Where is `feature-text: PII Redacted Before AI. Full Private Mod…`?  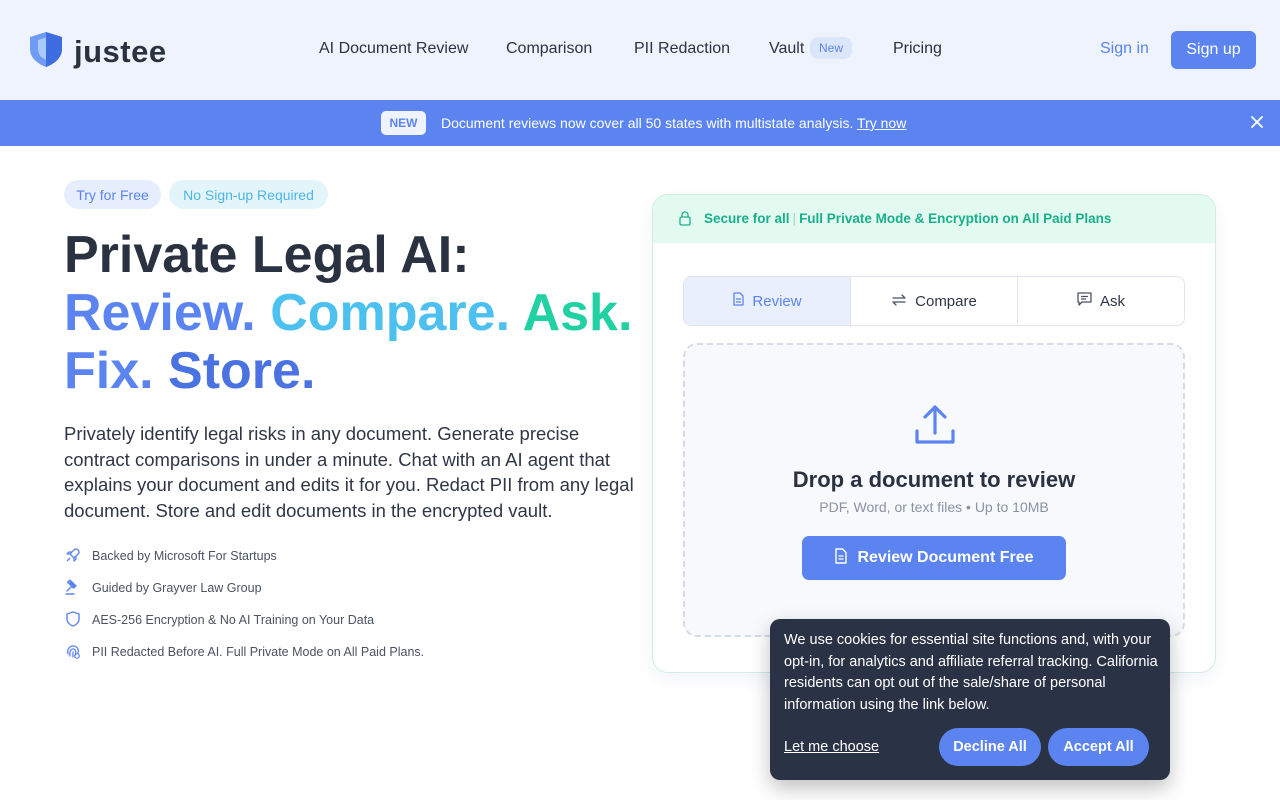 feature-text: PII Redacted Before AI. Full Private Mod… is located at coordinates (258, 652).